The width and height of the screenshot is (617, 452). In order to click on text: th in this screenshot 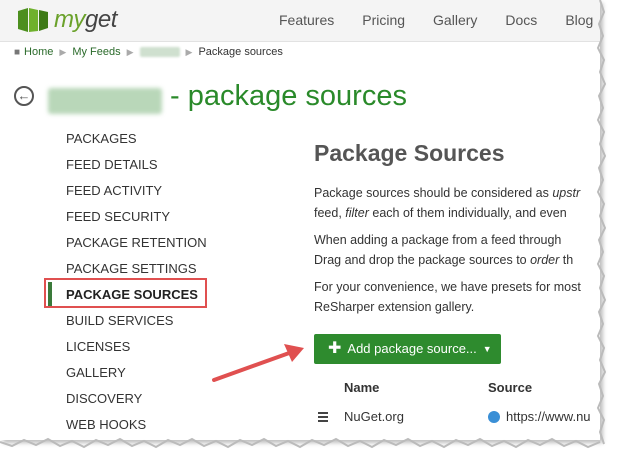, I will do `click(566, 260)`.